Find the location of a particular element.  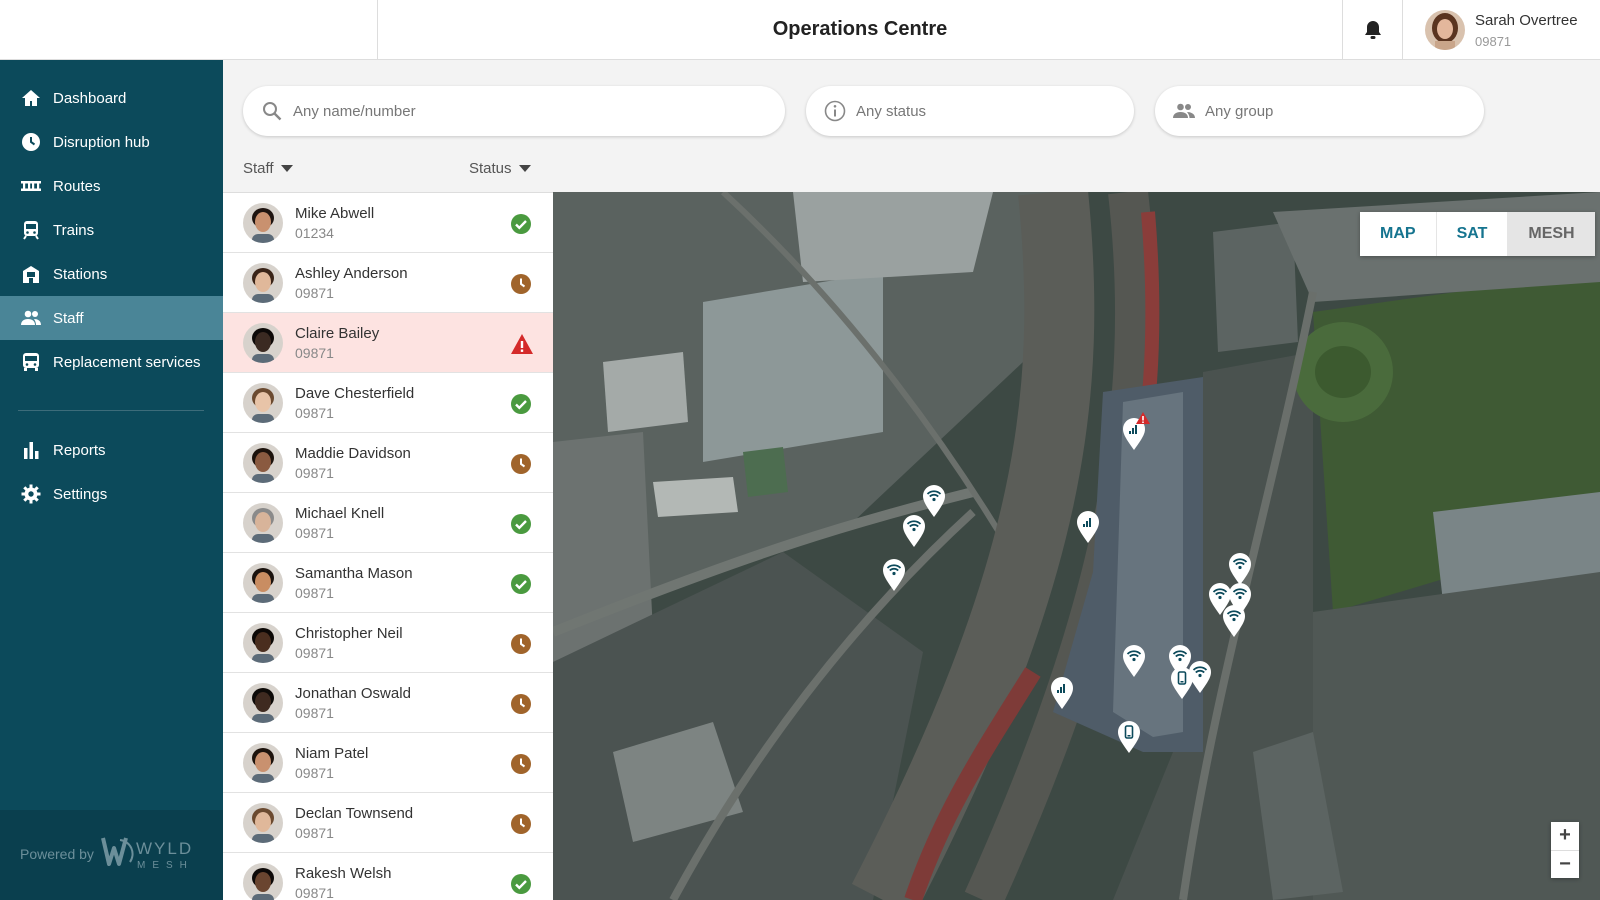

staff-name: Rakesh Welsh is located at coordinates (343, 873).